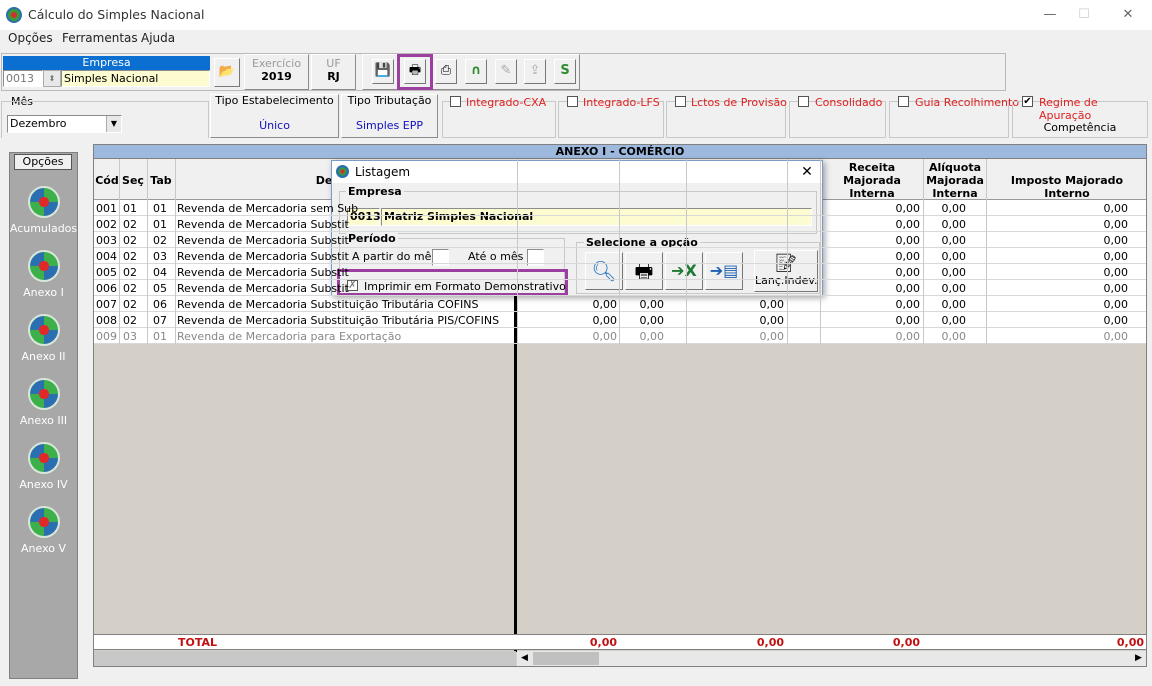 This screenshot has width=1152, height=686. I want to click on empresa-name-field: Simples Nacional, so click(135, 78).